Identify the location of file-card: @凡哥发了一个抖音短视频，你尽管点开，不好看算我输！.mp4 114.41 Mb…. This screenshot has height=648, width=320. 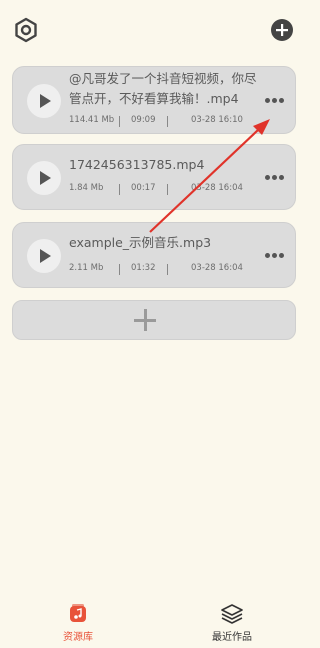
(154, 100).